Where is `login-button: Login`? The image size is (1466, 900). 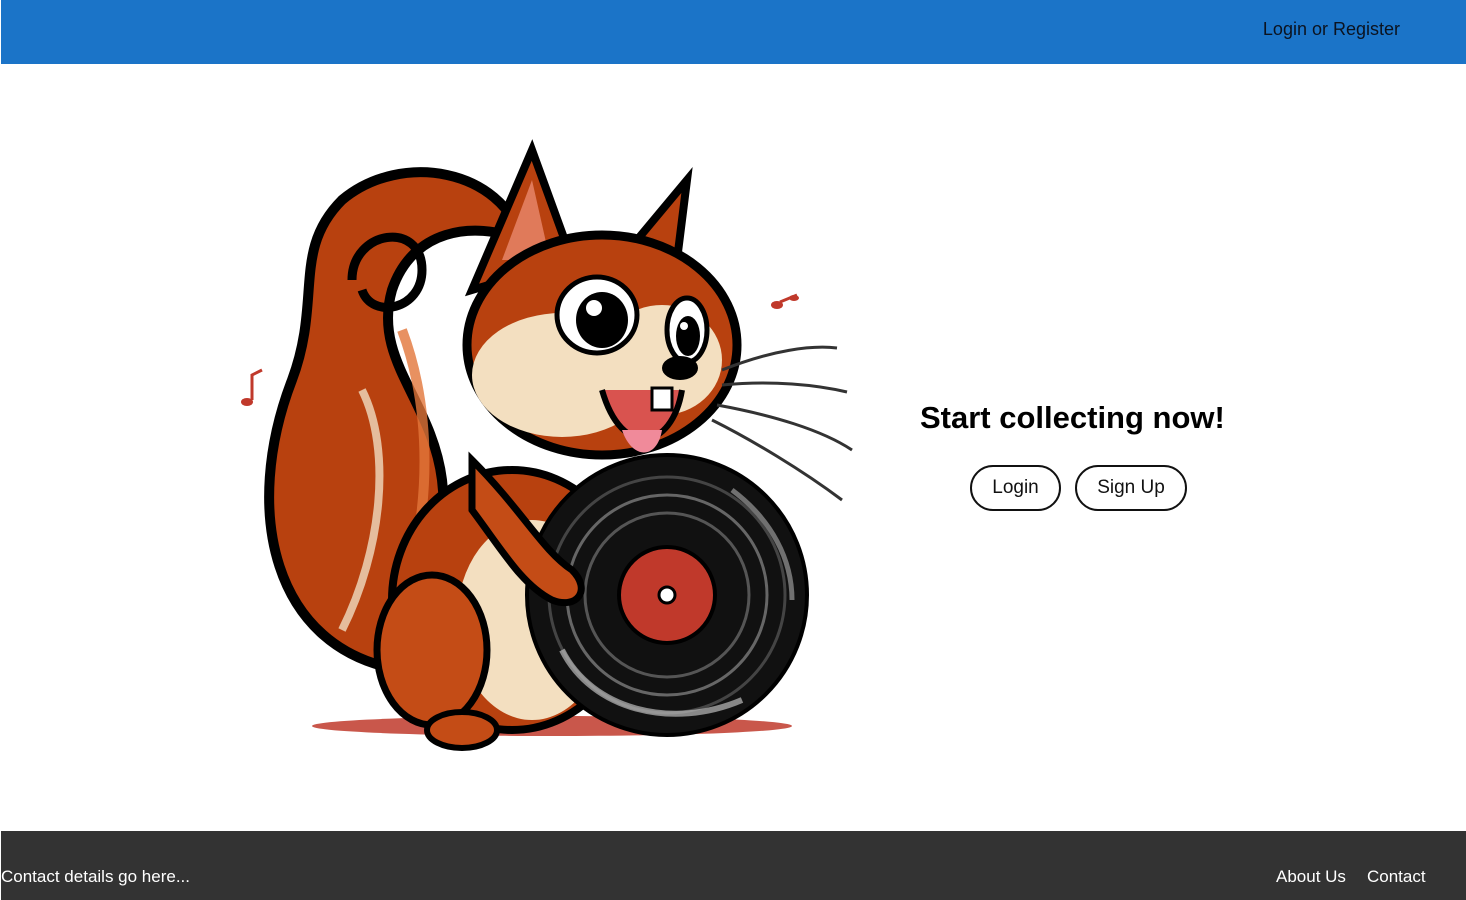 login-button: Login is located at coordinates (1015, 488).